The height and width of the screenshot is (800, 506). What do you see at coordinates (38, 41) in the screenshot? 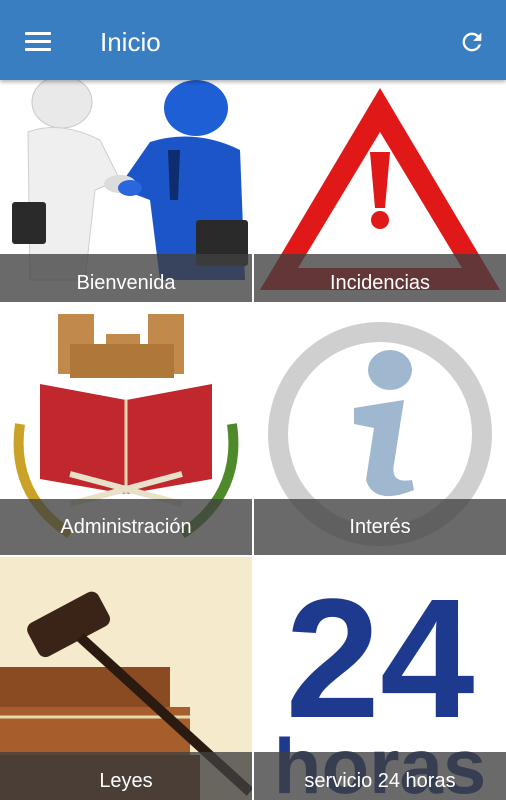
I see `hamburger-menu-icon` at bounding box center [38, 41].